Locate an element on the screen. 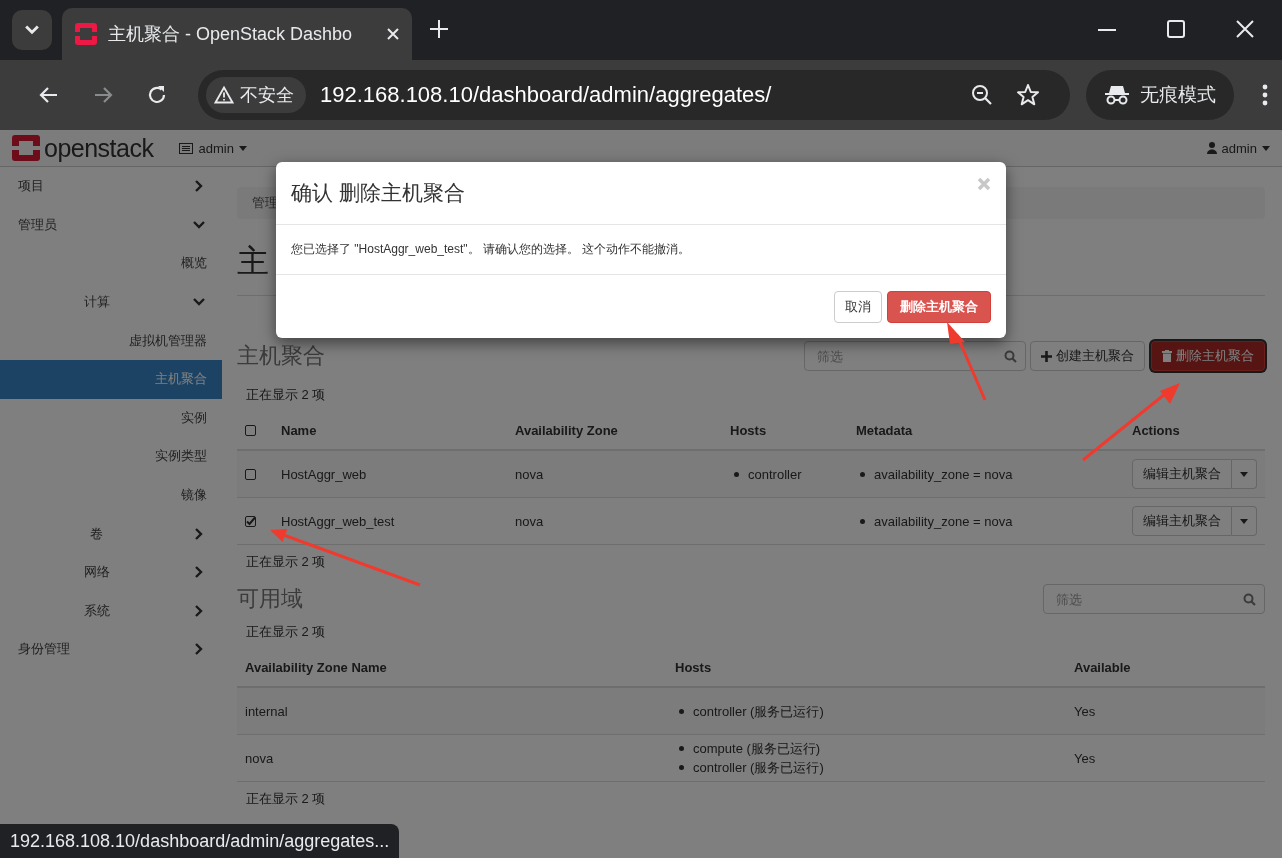 The width and height of the screenshot is (1282, 858). security-label: 不安全 is located at coordinates (267, 95).